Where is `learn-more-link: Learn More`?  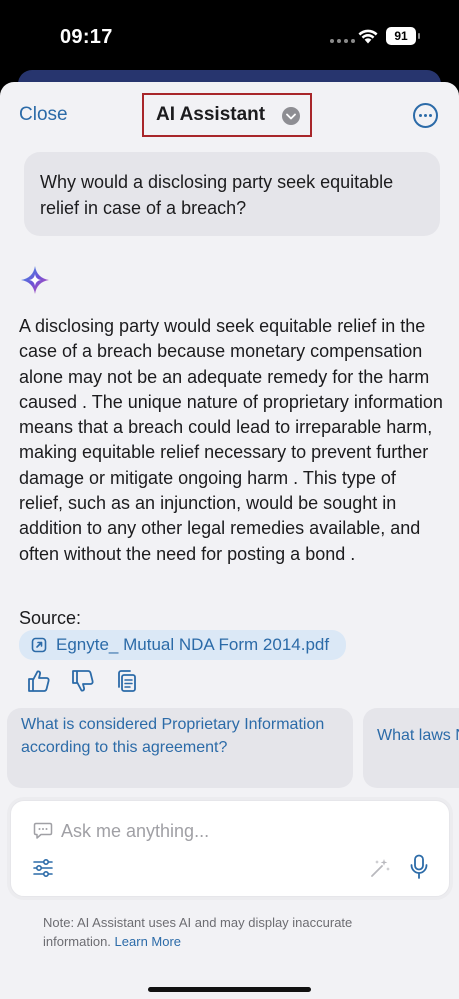
learn-more-link: Learn More is located at coordinates (148, 941).